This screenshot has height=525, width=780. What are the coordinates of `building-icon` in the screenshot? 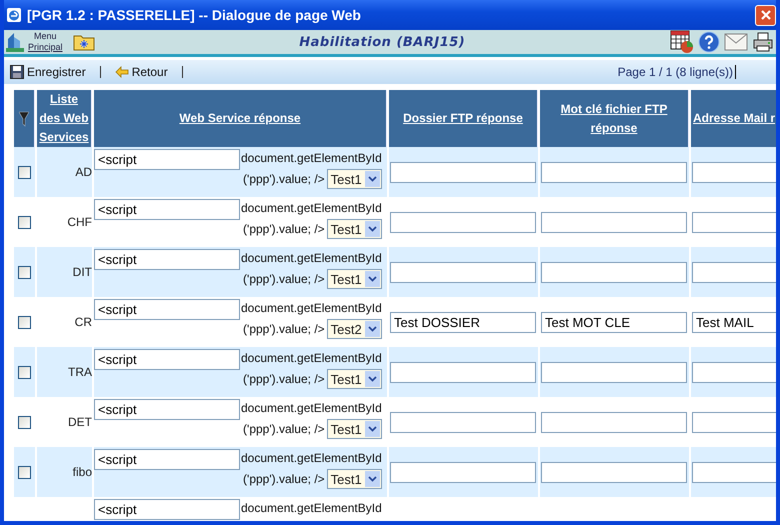 It's located at (15, 42).